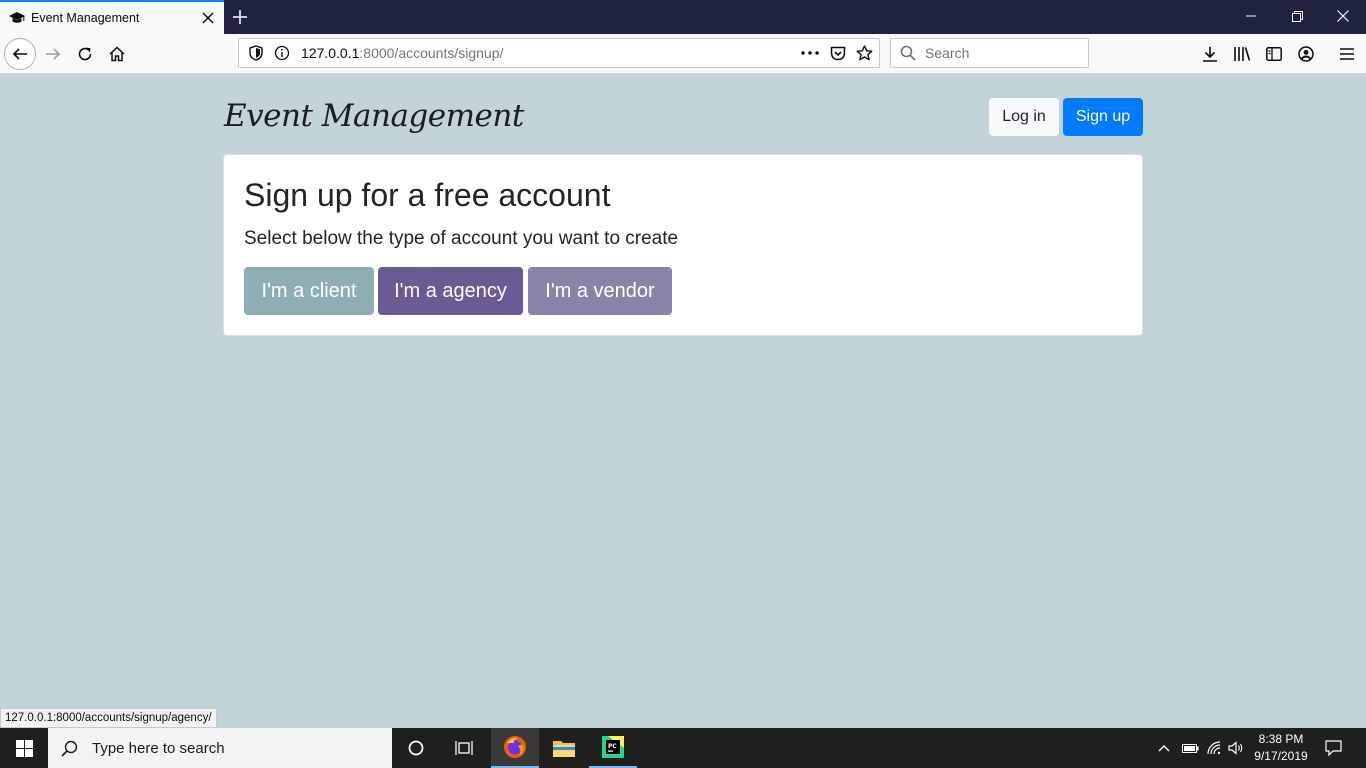  I want to click on account-icon, so click(1306, 54).